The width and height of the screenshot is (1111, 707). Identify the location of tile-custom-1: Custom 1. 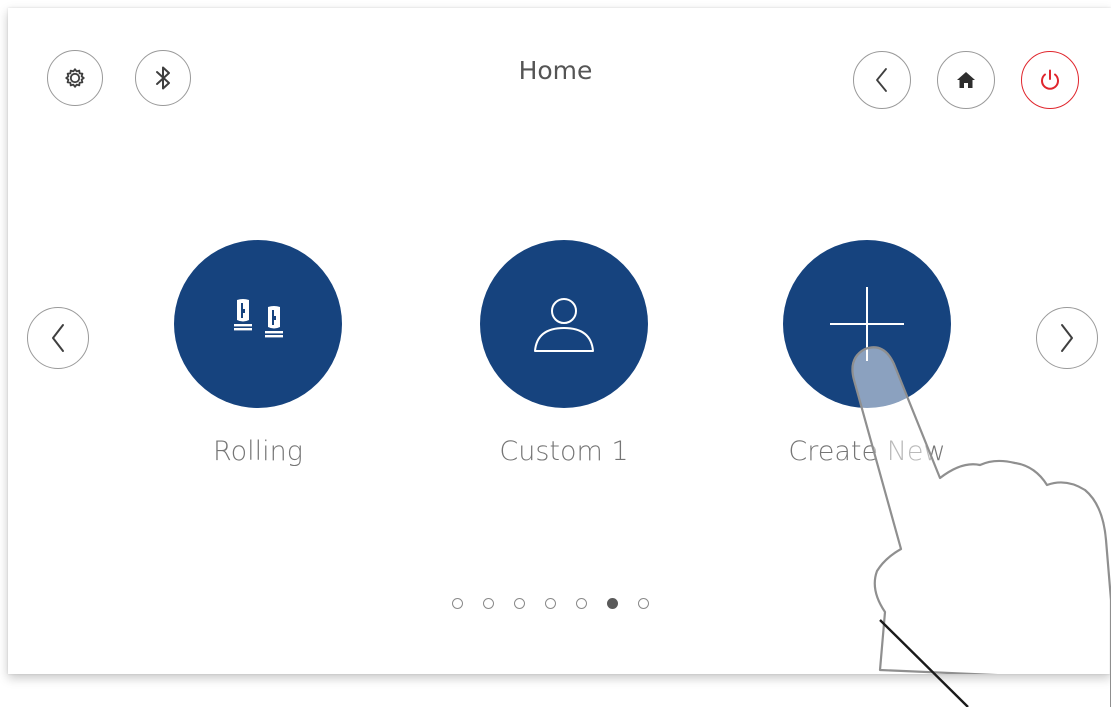
(564, 353).